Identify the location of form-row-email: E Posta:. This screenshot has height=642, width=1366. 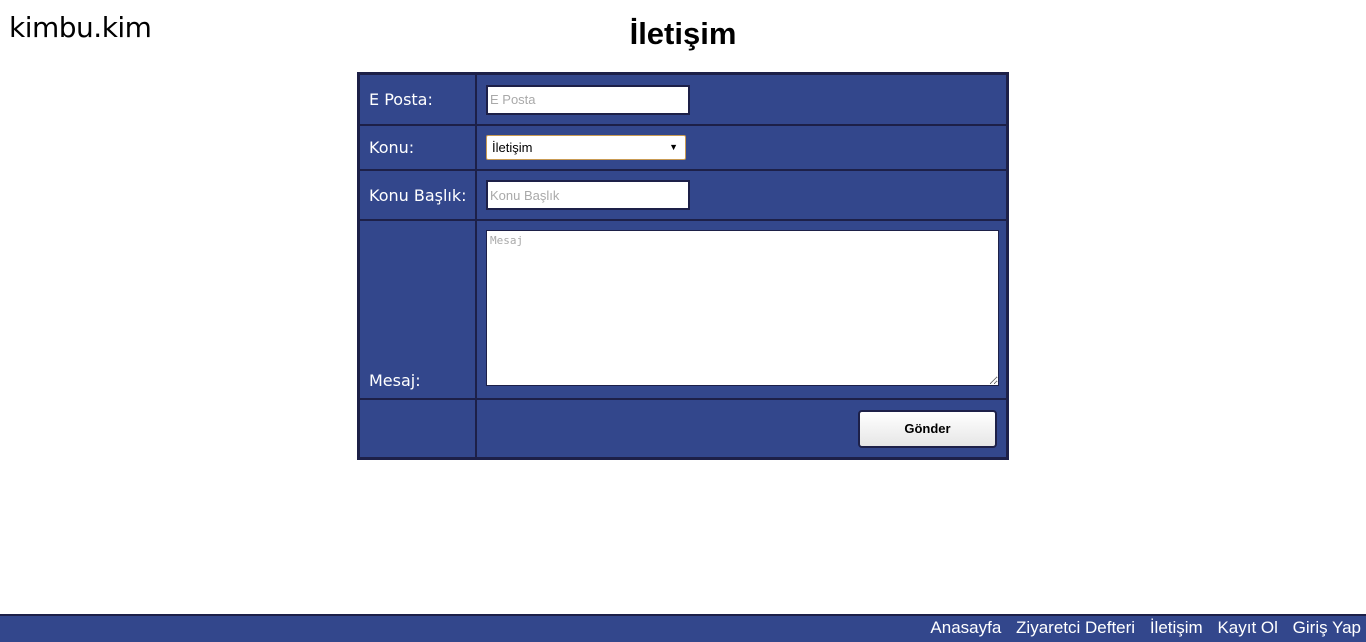
(683, 99).